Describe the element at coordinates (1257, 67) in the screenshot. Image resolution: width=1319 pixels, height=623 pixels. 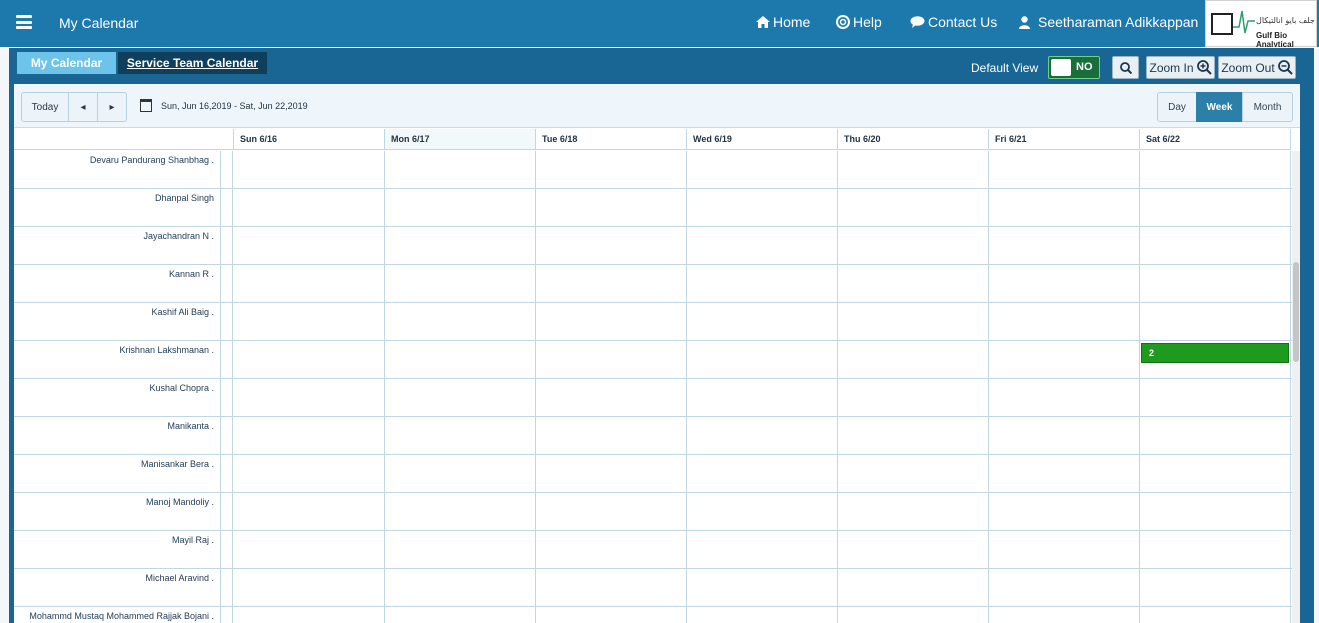
I see `zoom-out-button: Zoom Out` at that location.